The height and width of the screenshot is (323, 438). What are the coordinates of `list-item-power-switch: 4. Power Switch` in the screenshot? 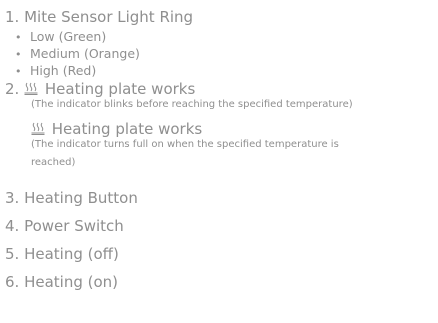 It's located at (64, 226).